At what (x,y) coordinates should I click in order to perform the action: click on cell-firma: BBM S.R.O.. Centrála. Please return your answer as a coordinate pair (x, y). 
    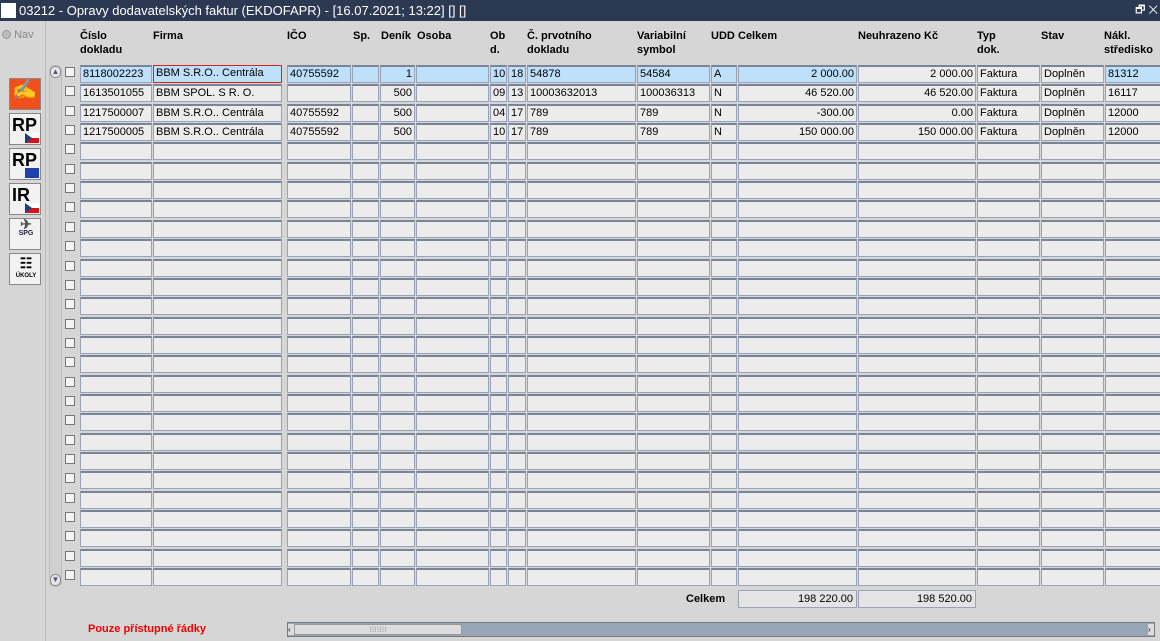
    Looking at the image, I should click on (217, 132).